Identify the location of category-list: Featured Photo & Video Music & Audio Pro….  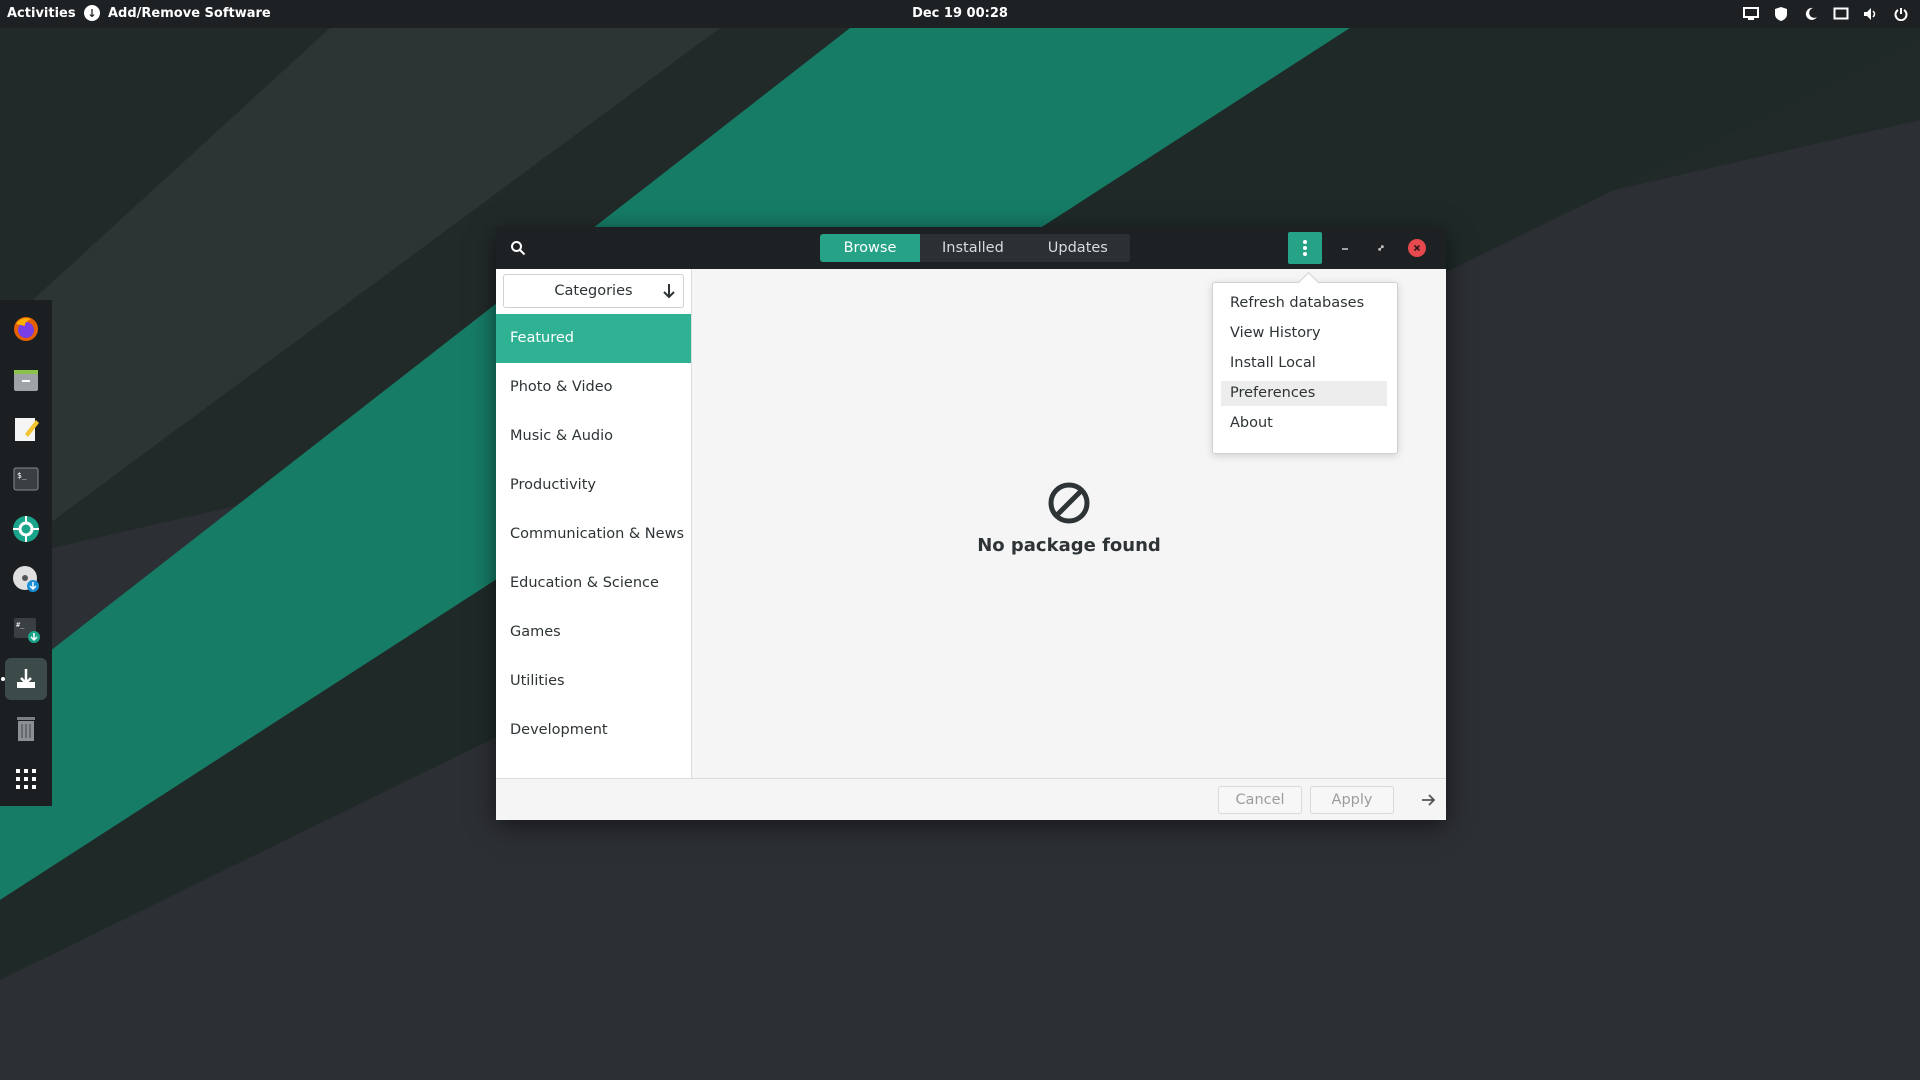
(593, 534).